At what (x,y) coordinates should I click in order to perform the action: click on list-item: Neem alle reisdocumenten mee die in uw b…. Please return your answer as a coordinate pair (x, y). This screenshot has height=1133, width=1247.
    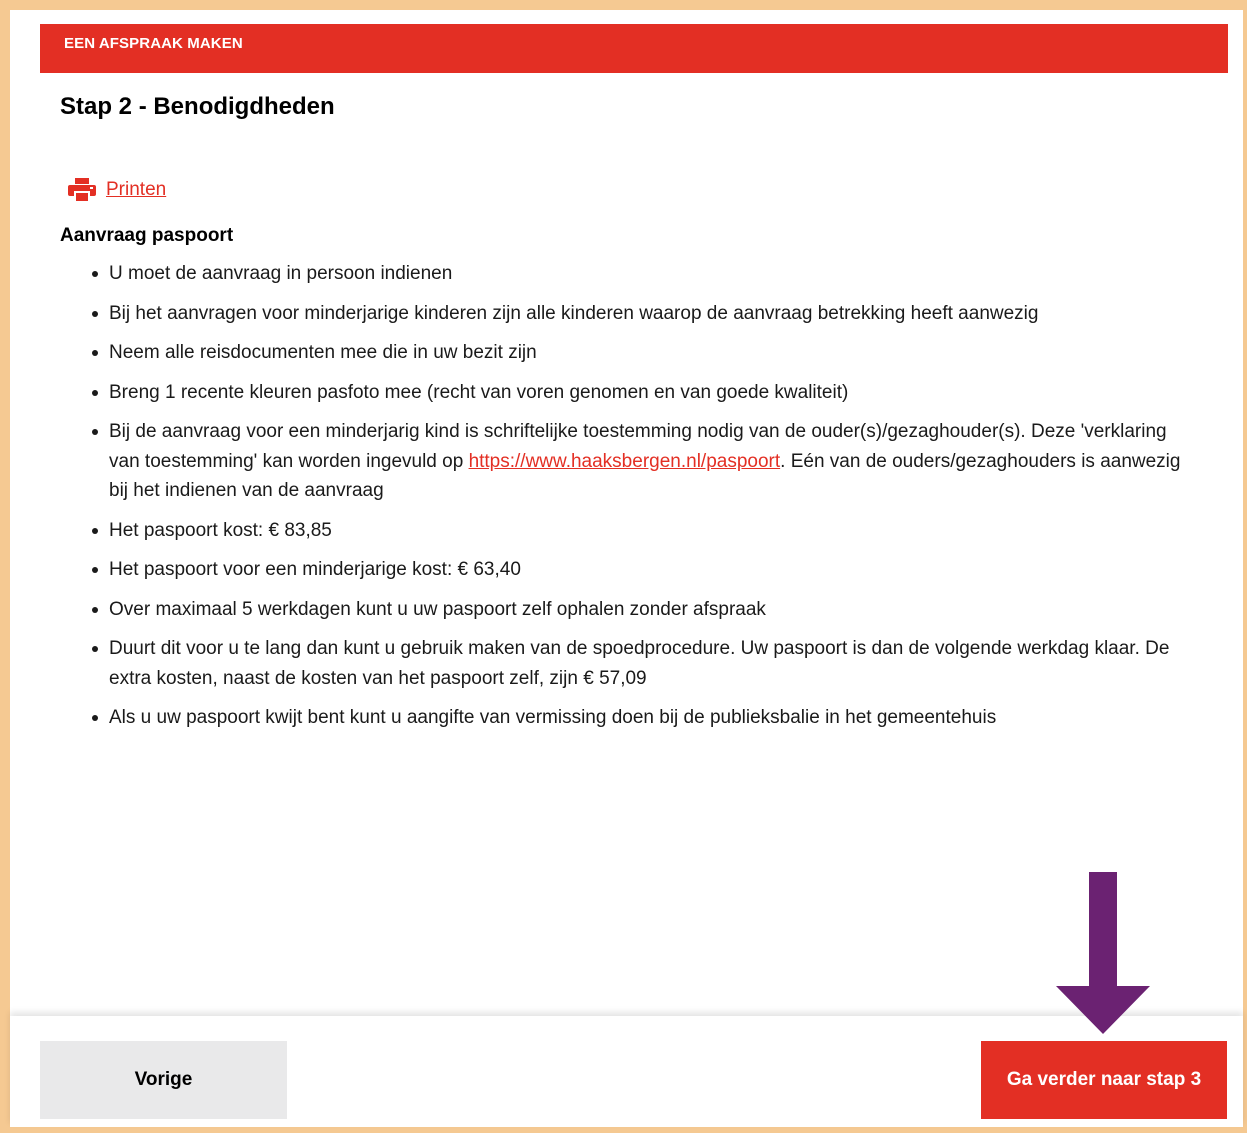
    Looking at the image, I should click on (646, 353).